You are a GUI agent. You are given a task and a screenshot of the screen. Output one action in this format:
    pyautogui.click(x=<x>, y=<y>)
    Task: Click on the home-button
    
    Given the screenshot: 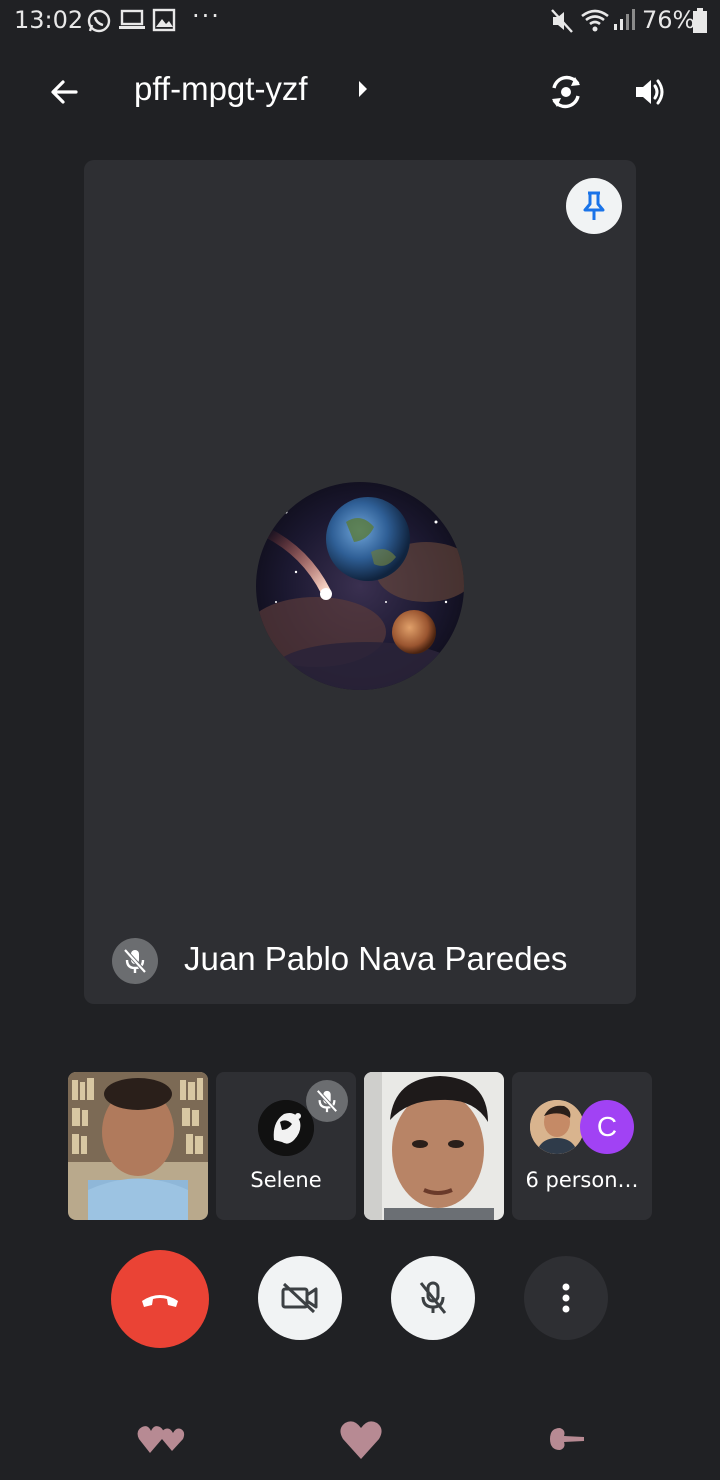 What is the action you would take?
    pyautogui.click(x=361, y=1439)
    